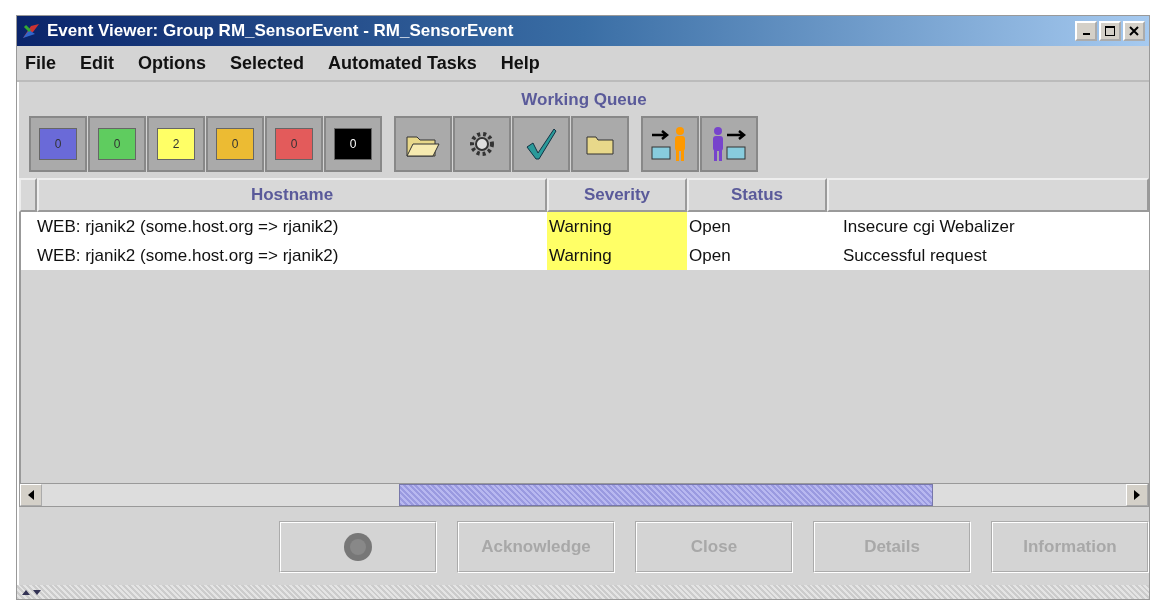  Describe the element at coordinates (31, 495) in the screenshot. I see `scroll-left-icon` at that location.